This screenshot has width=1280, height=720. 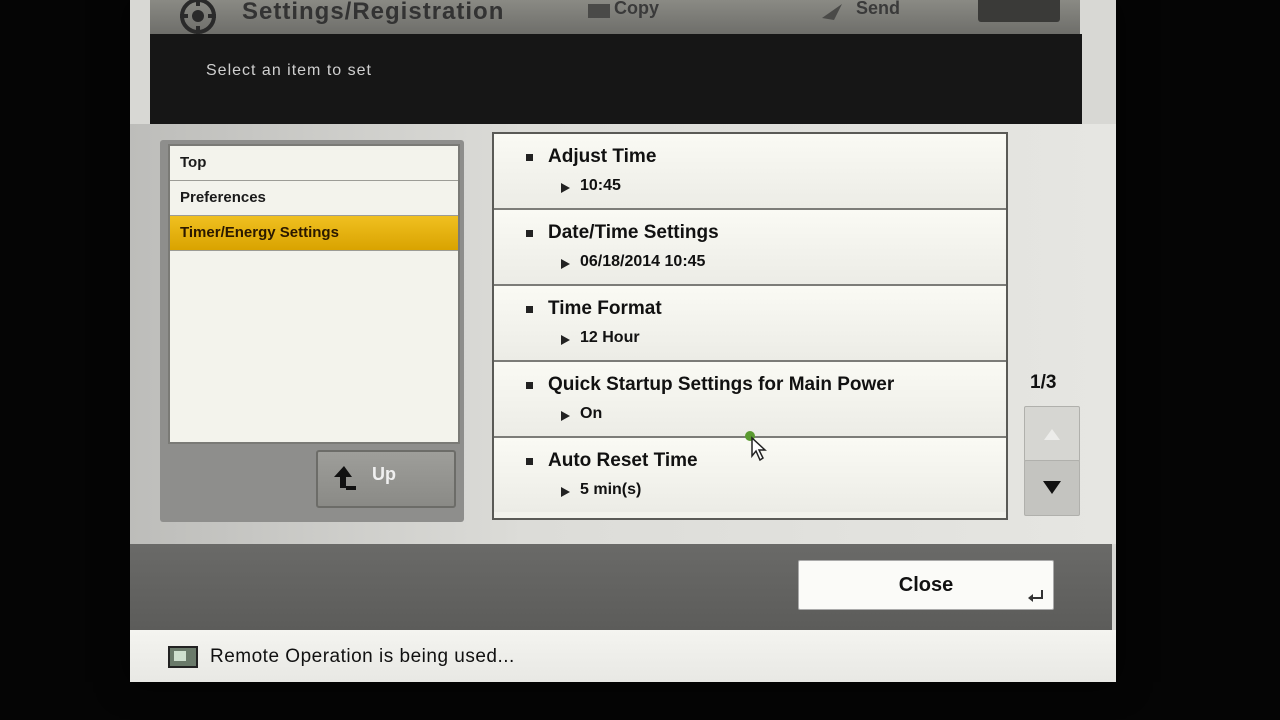 What do you see at coordinates (721, 384) in the screenshot?
I see `item-label: Quick Startup Settings for Main Power` at bounding box center [721, 384].